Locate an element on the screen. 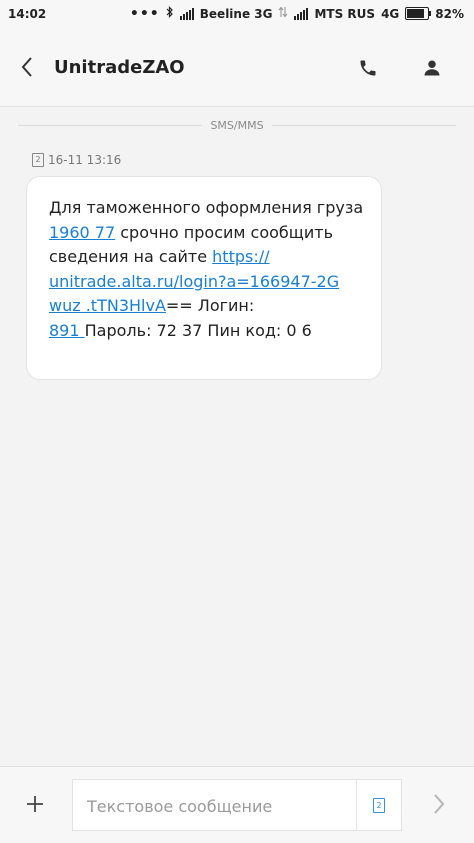 The height and width of the screenshot is (843, 474). contact-title: UnitradeZAO is located at coordinates (119, 67).